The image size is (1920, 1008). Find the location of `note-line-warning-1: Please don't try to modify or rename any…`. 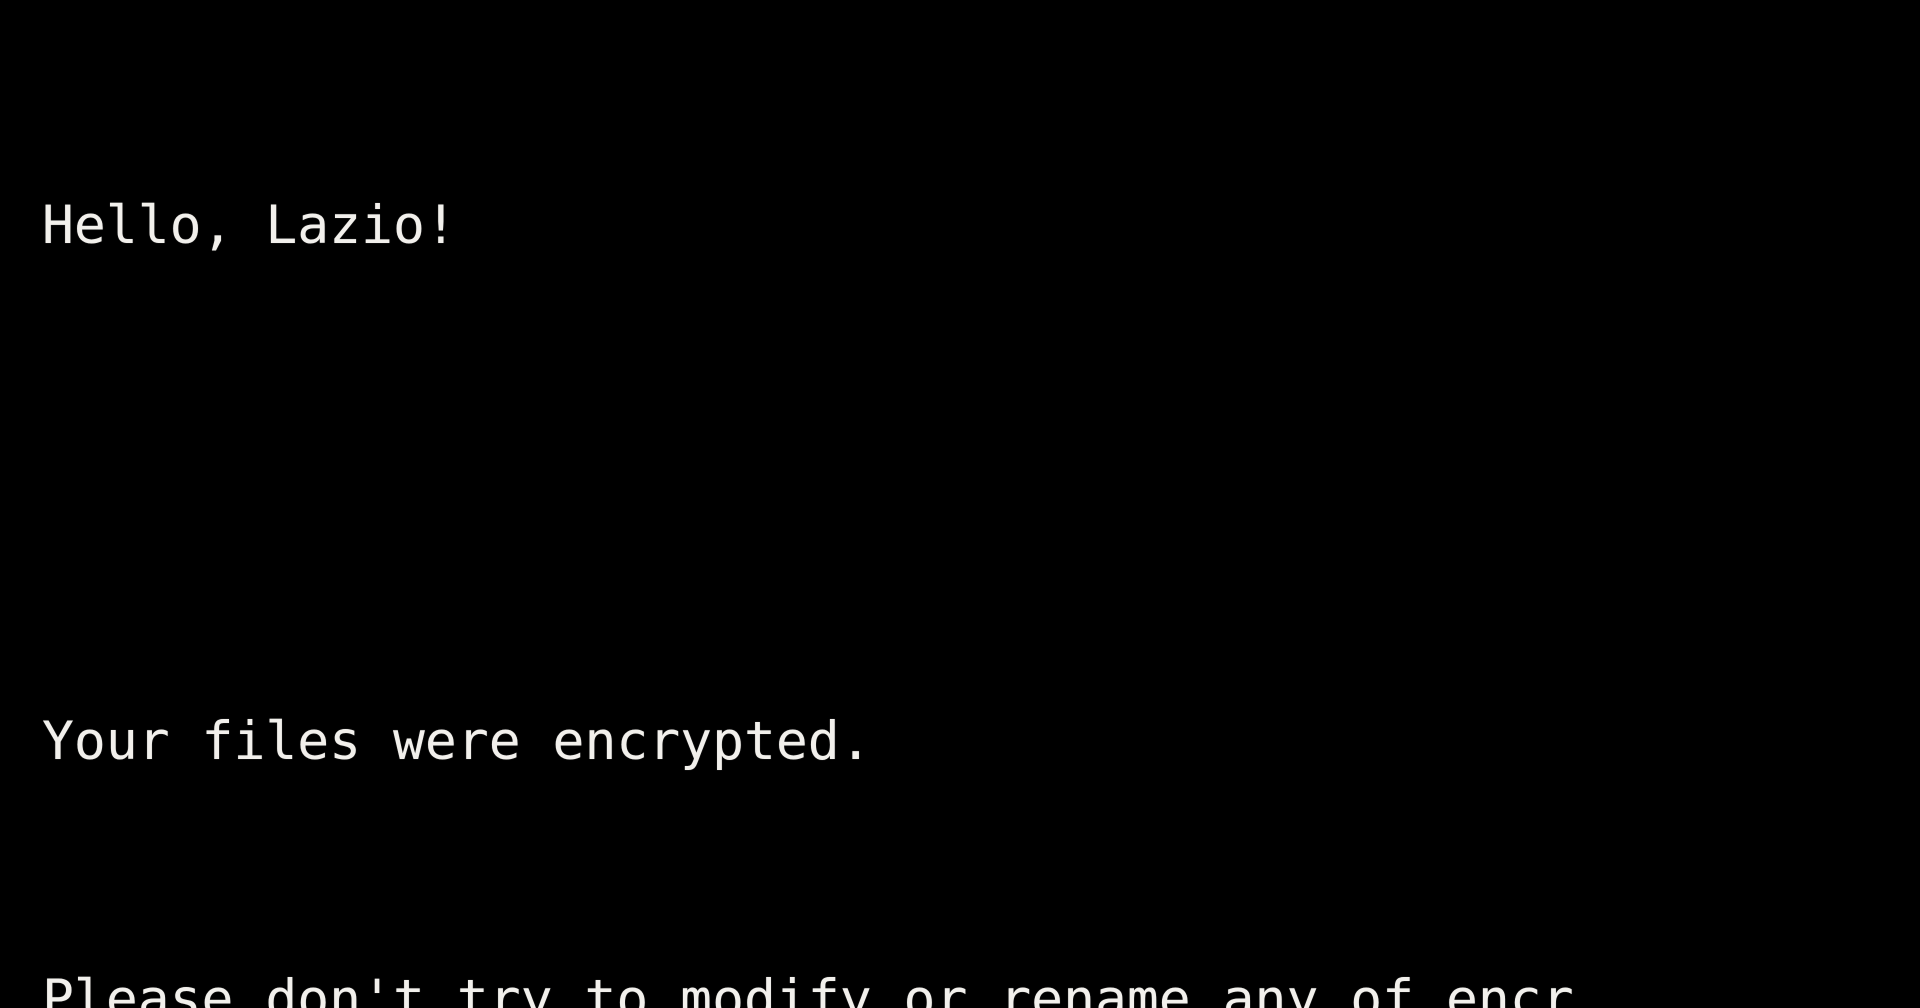

note-line-warning-1: Please don't try to modify or rename any… is located at coordinates (808, 988).